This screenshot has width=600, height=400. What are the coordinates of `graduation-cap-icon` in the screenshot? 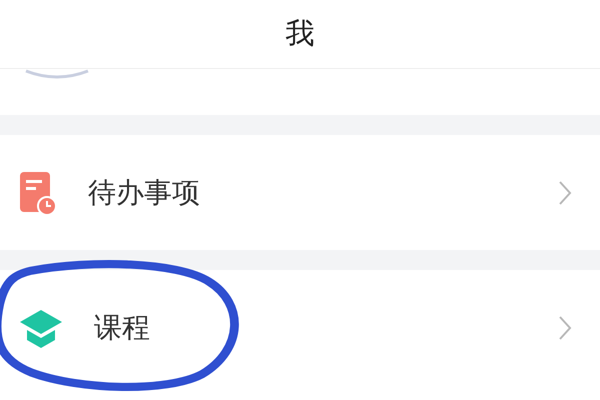 It's located at (41, 328).